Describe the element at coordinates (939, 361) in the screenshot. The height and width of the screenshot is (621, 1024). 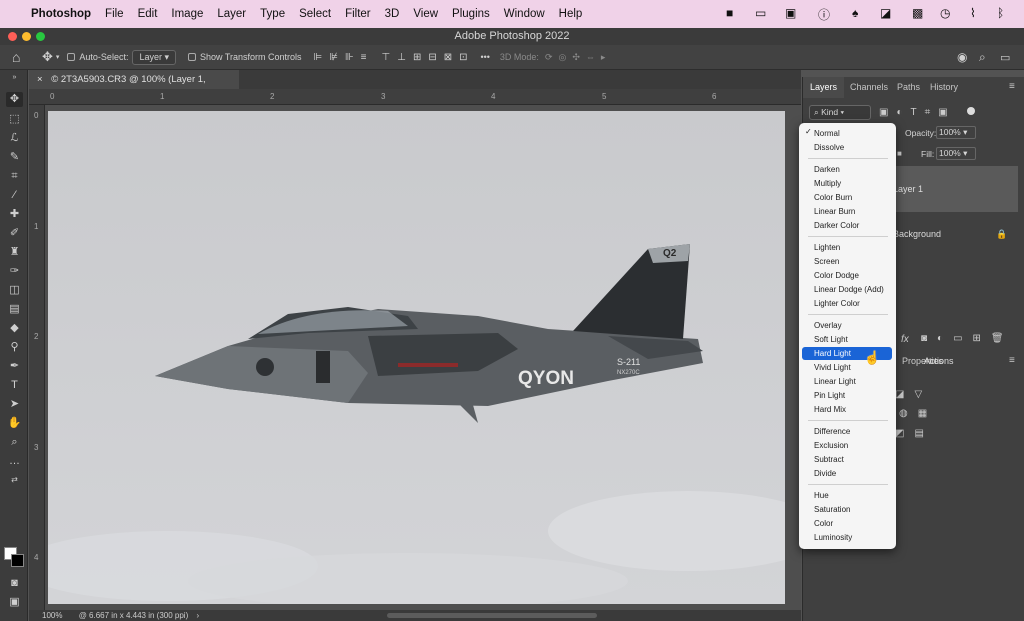
I see `tab-actions: Actions` at that location.